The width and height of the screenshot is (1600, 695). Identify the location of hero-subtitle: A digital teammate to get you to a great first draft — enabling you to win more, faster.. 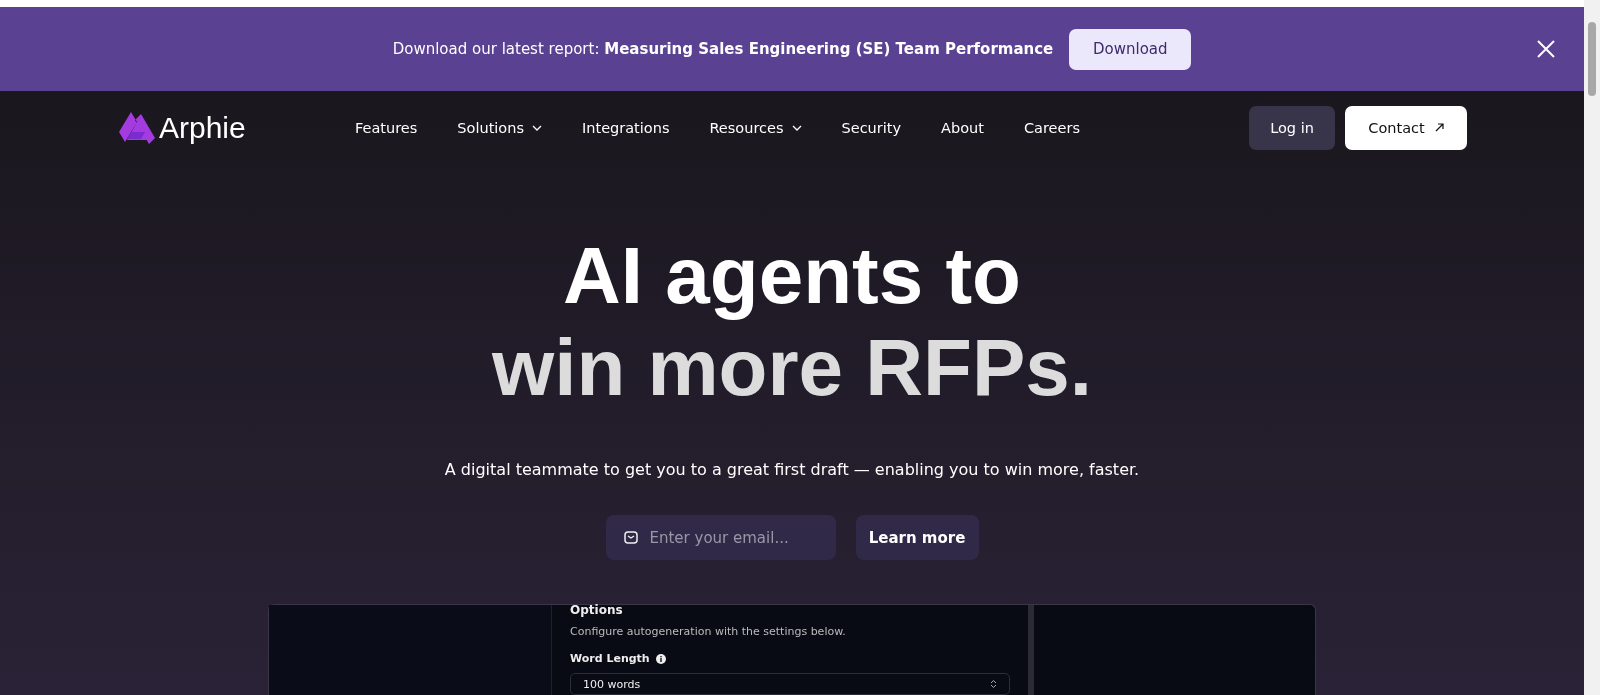
(792, 469).